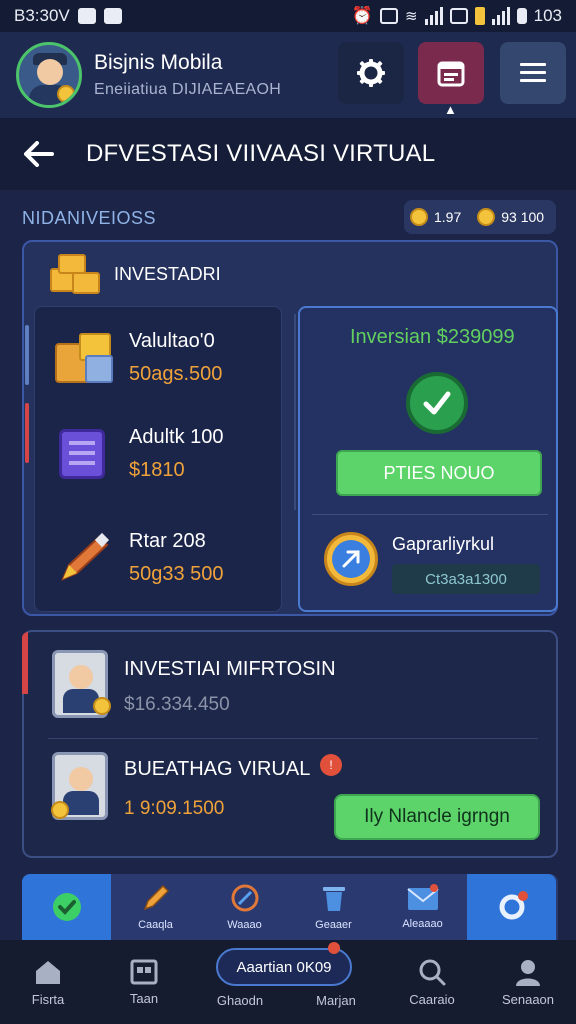 Image resolution: width=576 pixels, height=1024 pixels. I want to click on confirm-button: PTIES NOUO, so click(439, 473).